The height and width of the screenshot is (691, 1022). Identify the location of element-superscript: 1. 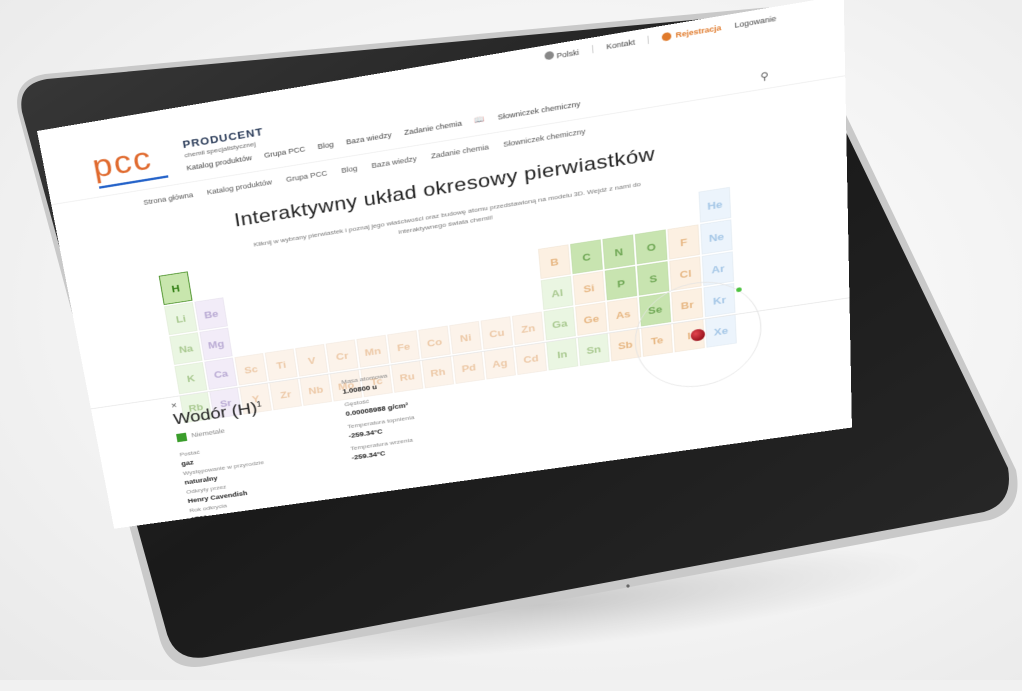
(259, 404).